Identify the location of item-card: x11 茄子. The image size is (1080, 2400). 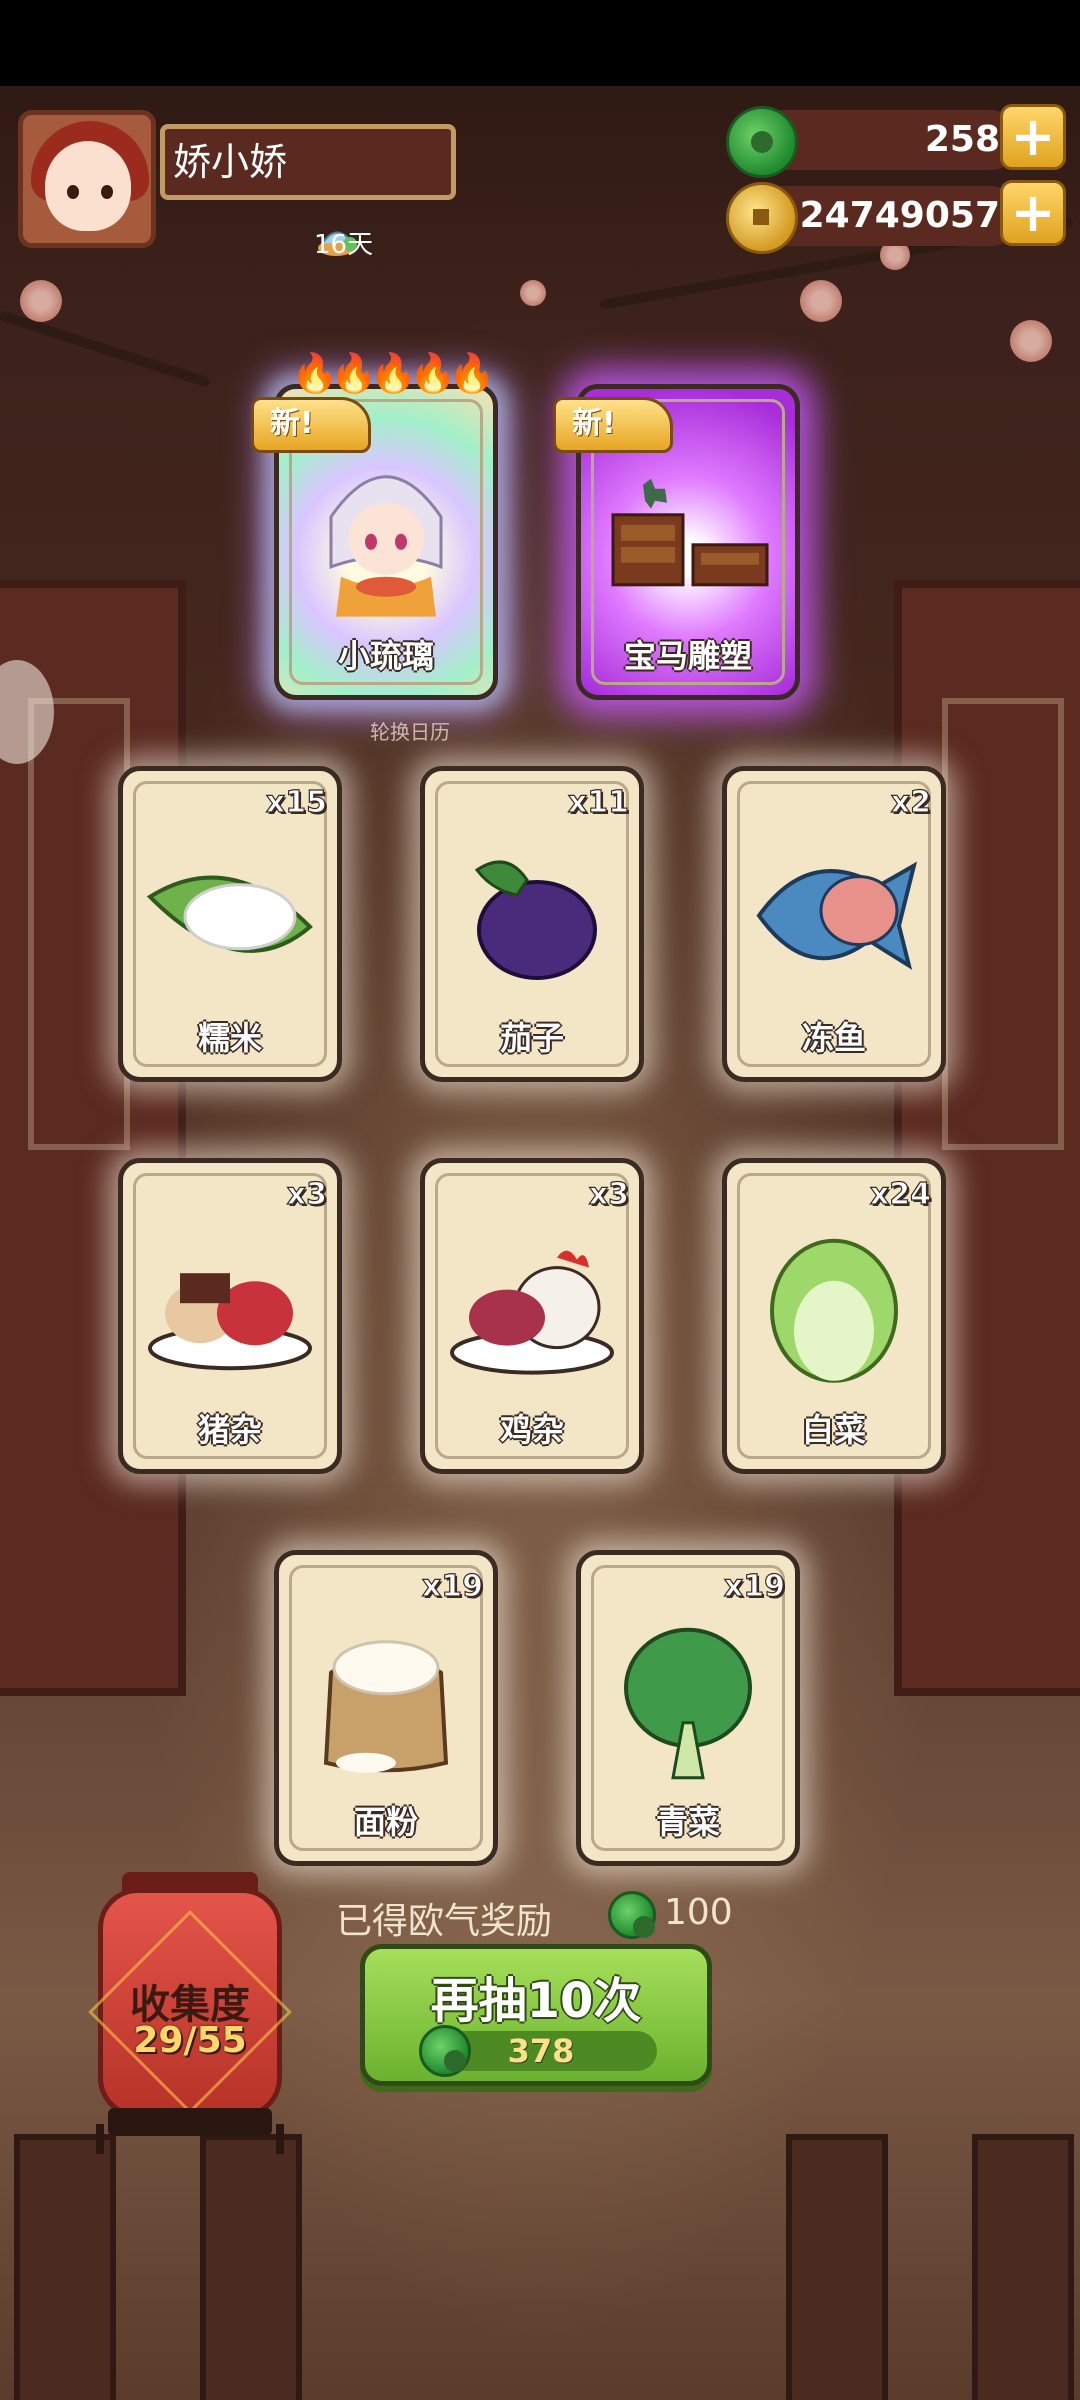
(532, 924).